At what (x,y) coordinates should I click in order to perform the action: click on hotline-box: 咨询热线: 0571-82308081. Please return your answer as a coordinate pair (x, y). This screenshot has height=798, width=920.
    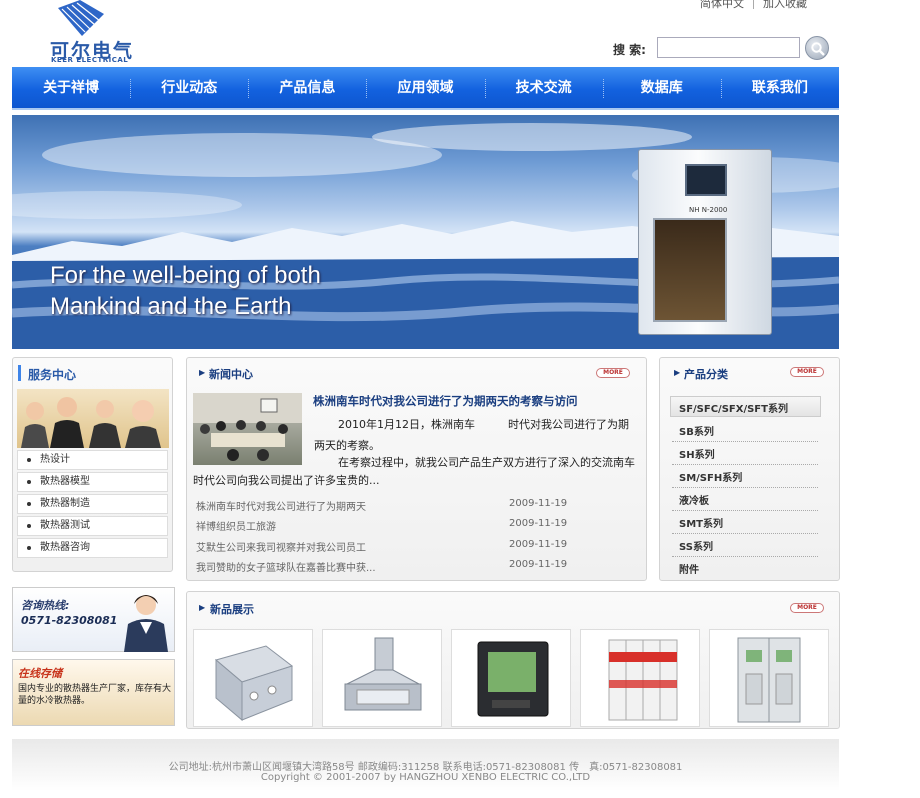
    Looking at the image, I should click on (93, 619).